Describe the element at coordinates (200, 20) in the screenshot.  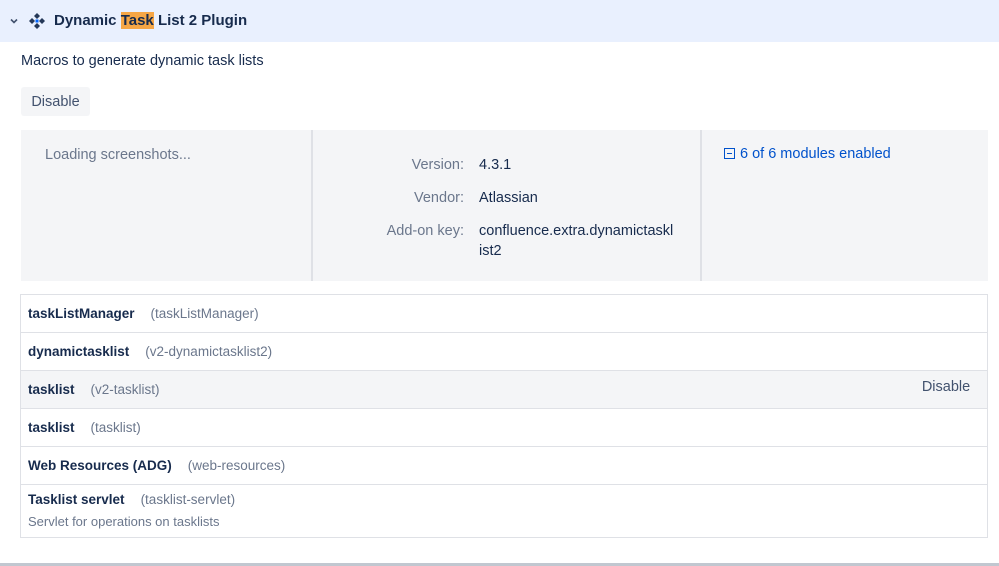
I see `plugin-title-suffix: List 2 Plugin` at that location.